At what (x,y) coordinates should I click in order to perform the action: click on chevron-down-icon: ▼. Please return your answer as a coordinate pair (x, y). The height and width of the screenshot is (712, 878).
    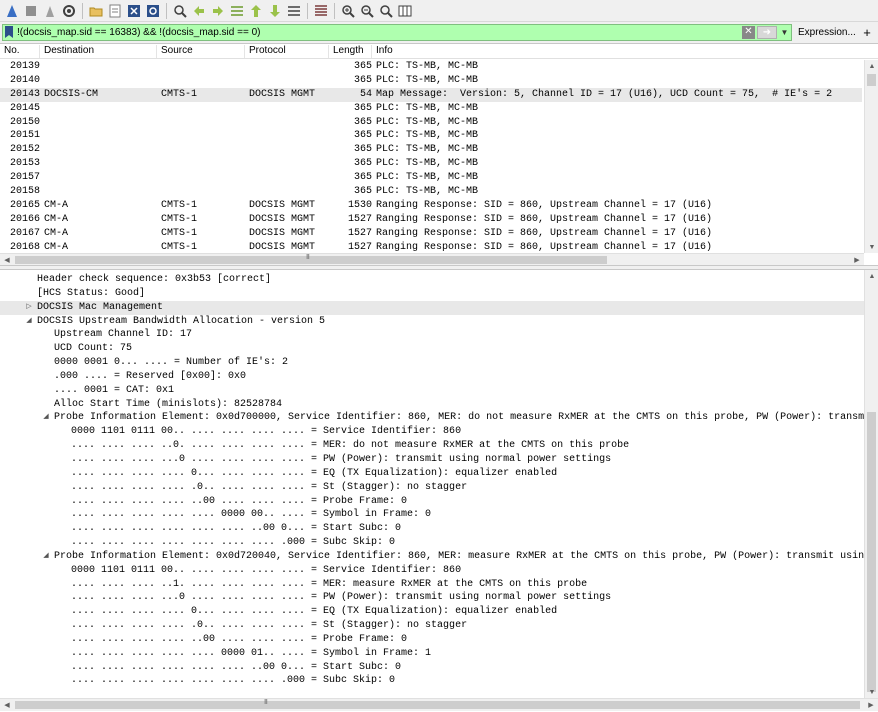
    Looking at the image, I should click on (784, 32).